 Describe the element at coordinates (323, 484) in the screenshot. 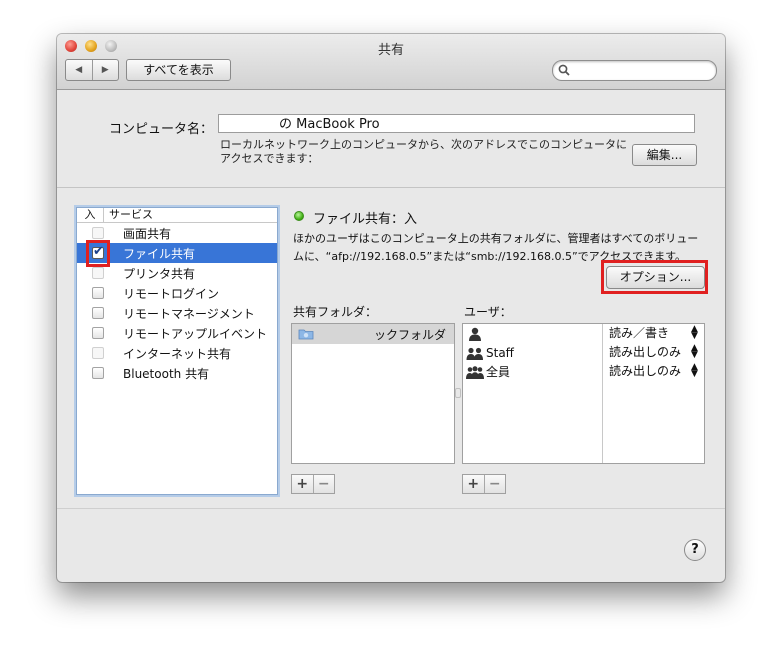

I see `remove-folder-button: −` at that location.